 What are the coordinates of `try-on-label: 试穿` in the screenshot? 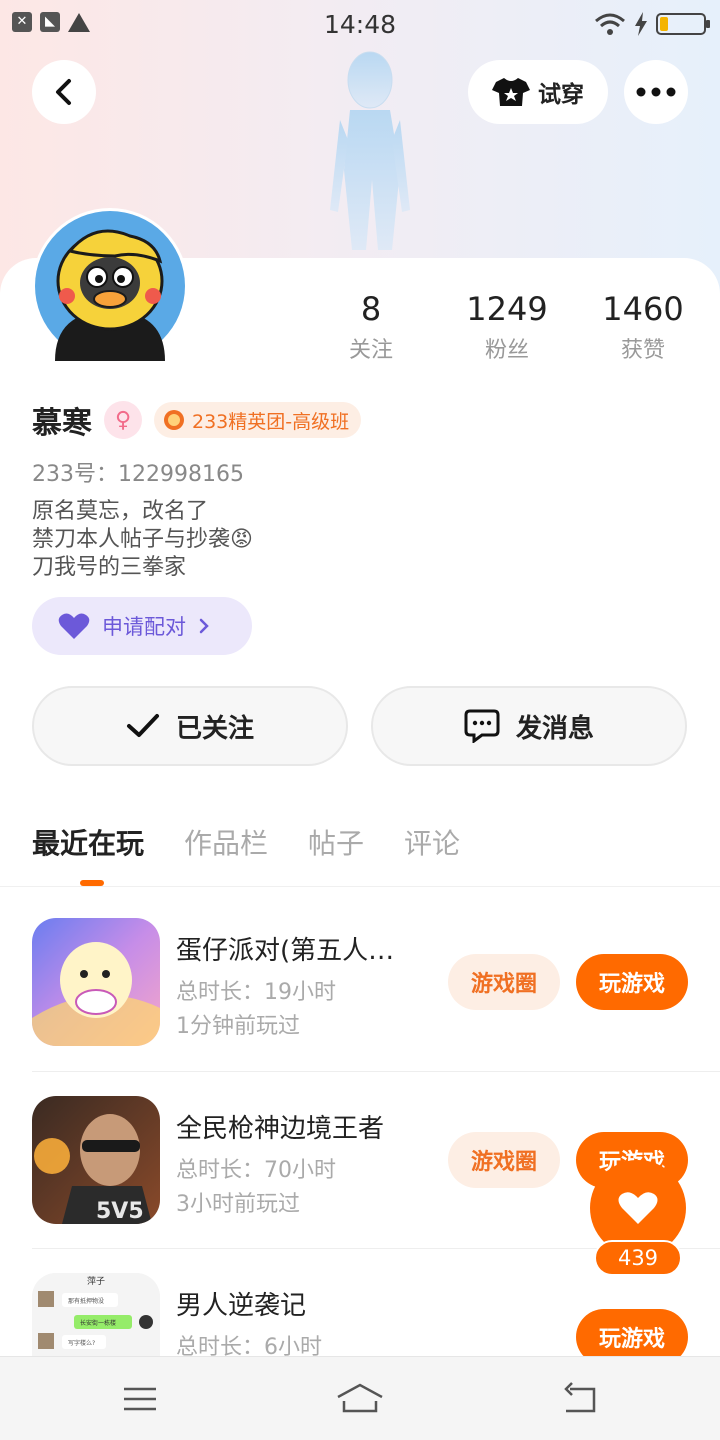 It's located at (561, 95).